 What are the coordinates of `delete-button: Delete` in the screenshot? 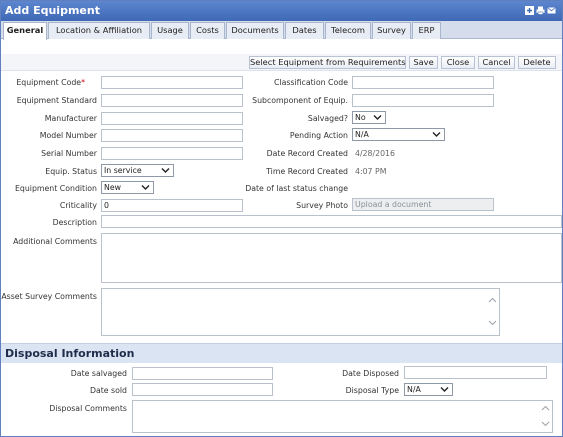 It's located at (537, 62).